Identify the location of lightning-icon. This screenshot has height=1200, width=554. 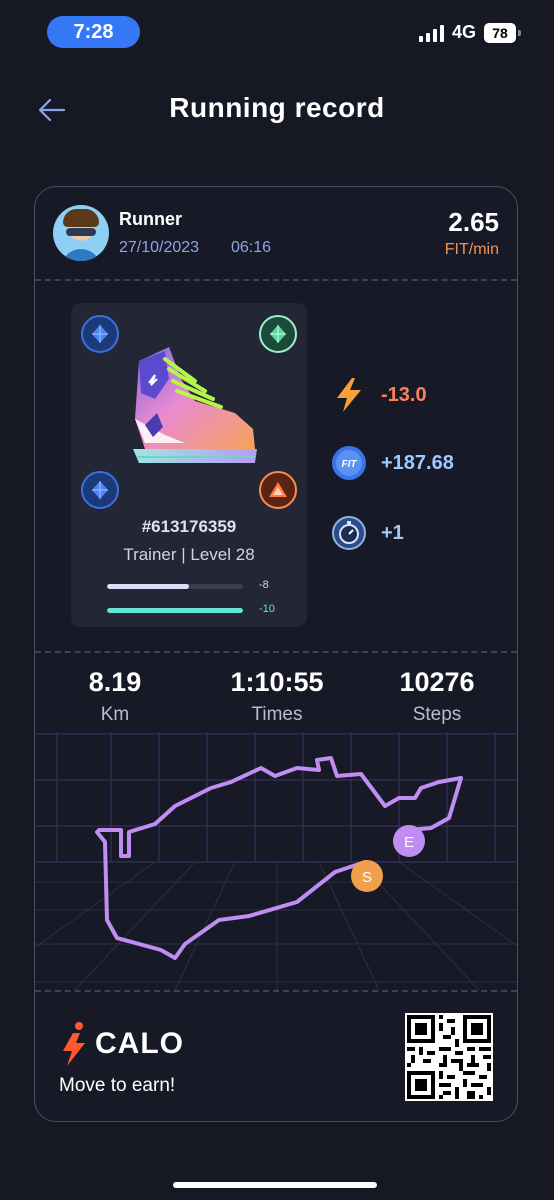
(349, 395).